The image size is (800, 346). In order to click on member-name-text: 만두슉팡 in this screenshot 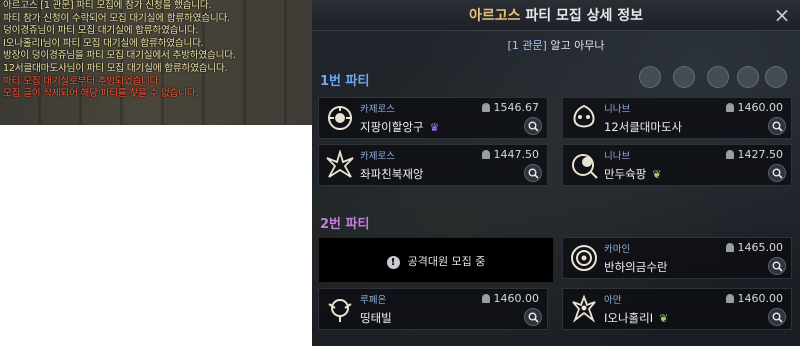, I will do `click(625, 174)`.